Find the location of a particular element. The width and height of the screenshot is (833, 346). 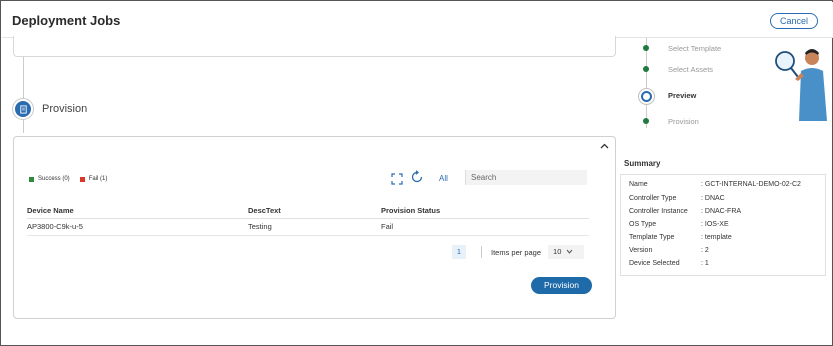

section-title: Provision is located at coordinates (65, 109).